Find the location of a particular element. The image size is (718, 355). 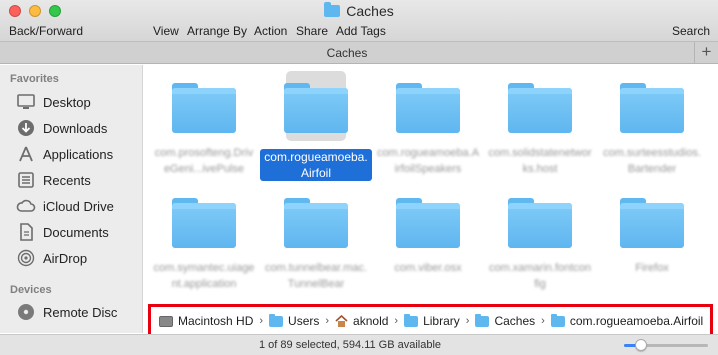

status-bar: 1 of 89 selected, 594.11 GB available is located at coordinates (359, 344).